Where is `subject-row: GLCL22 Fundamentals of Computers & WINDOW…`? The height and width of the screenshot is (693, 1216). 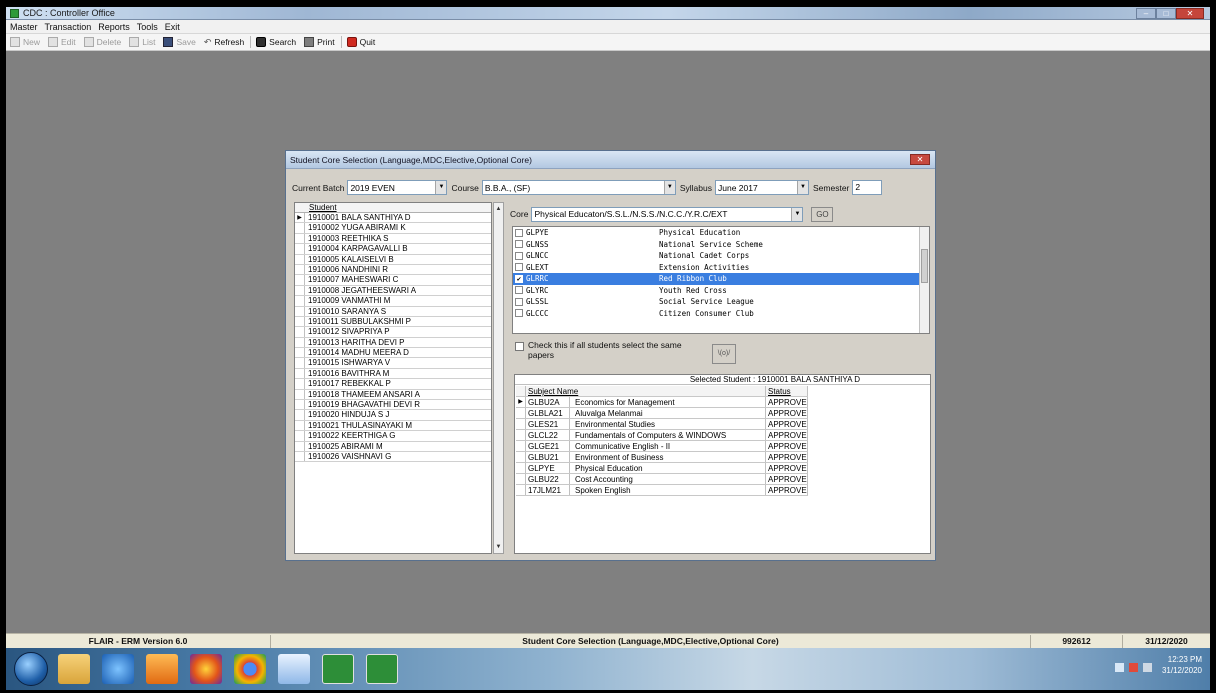
subject-row: GLCL22 Fundamentals of Computers & WINDOW… is located at coordinates (662, 435).